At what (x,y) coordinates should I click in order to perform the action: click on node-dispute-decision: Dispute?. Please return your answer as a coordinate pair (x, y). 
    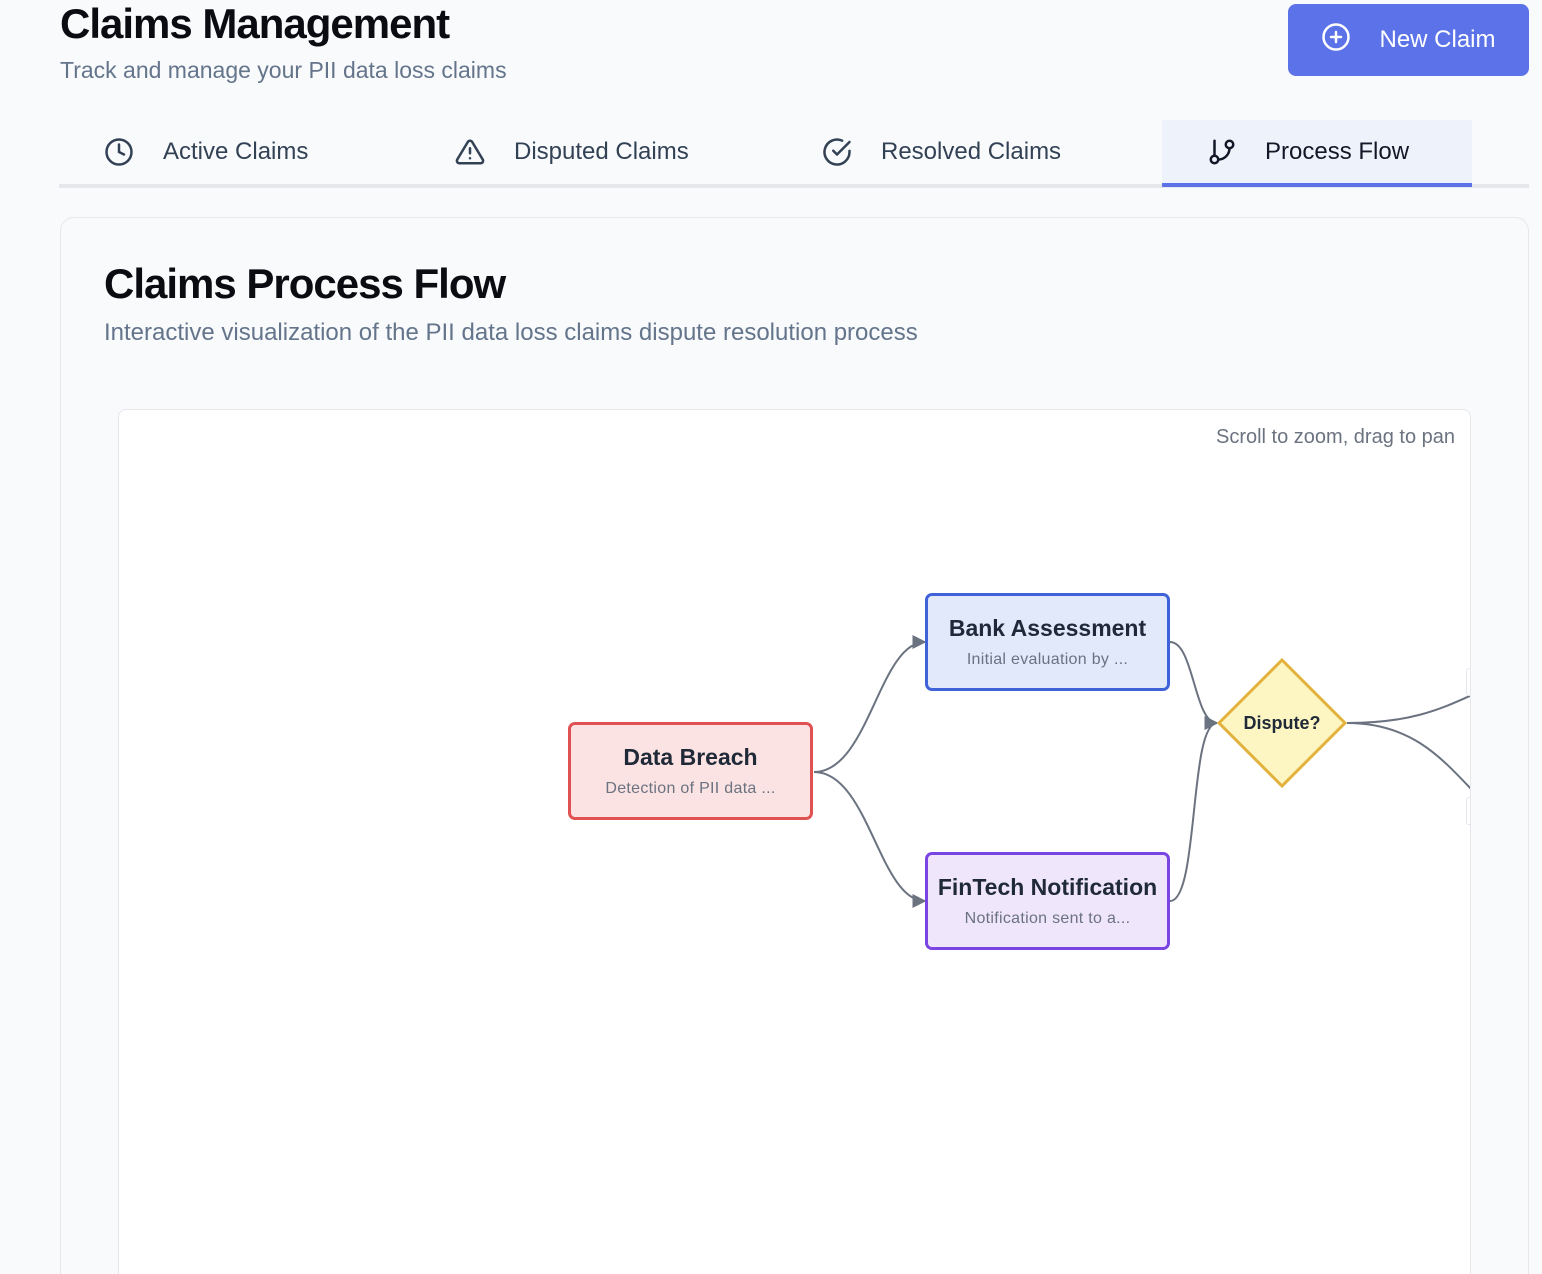
    Looking at the image, I should click on (1282, 723).